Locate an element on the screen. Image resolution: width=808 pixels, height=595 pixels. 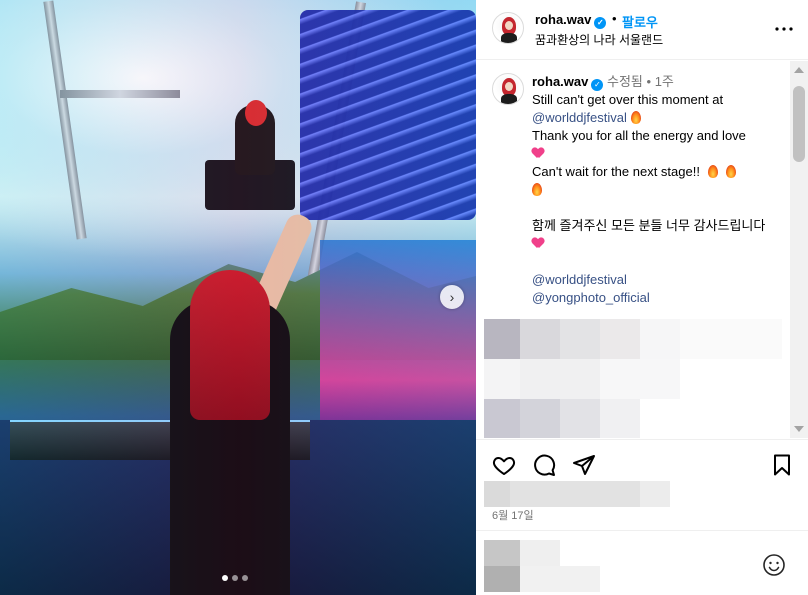
blurred-comment-input is located at coordinates (544, 566).